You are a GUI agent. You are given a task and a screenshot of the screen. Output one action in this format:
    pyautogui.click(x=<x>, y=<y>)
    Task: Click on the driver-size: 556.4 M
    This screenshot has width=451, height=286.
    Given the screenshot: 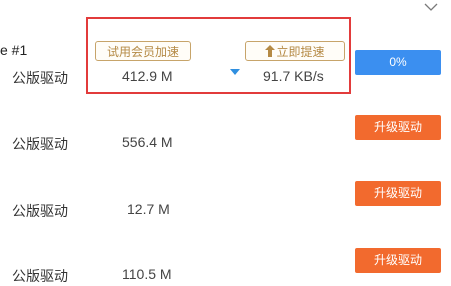 What is the action you would take?
    pyautogui.click(x=147, y=142)
    